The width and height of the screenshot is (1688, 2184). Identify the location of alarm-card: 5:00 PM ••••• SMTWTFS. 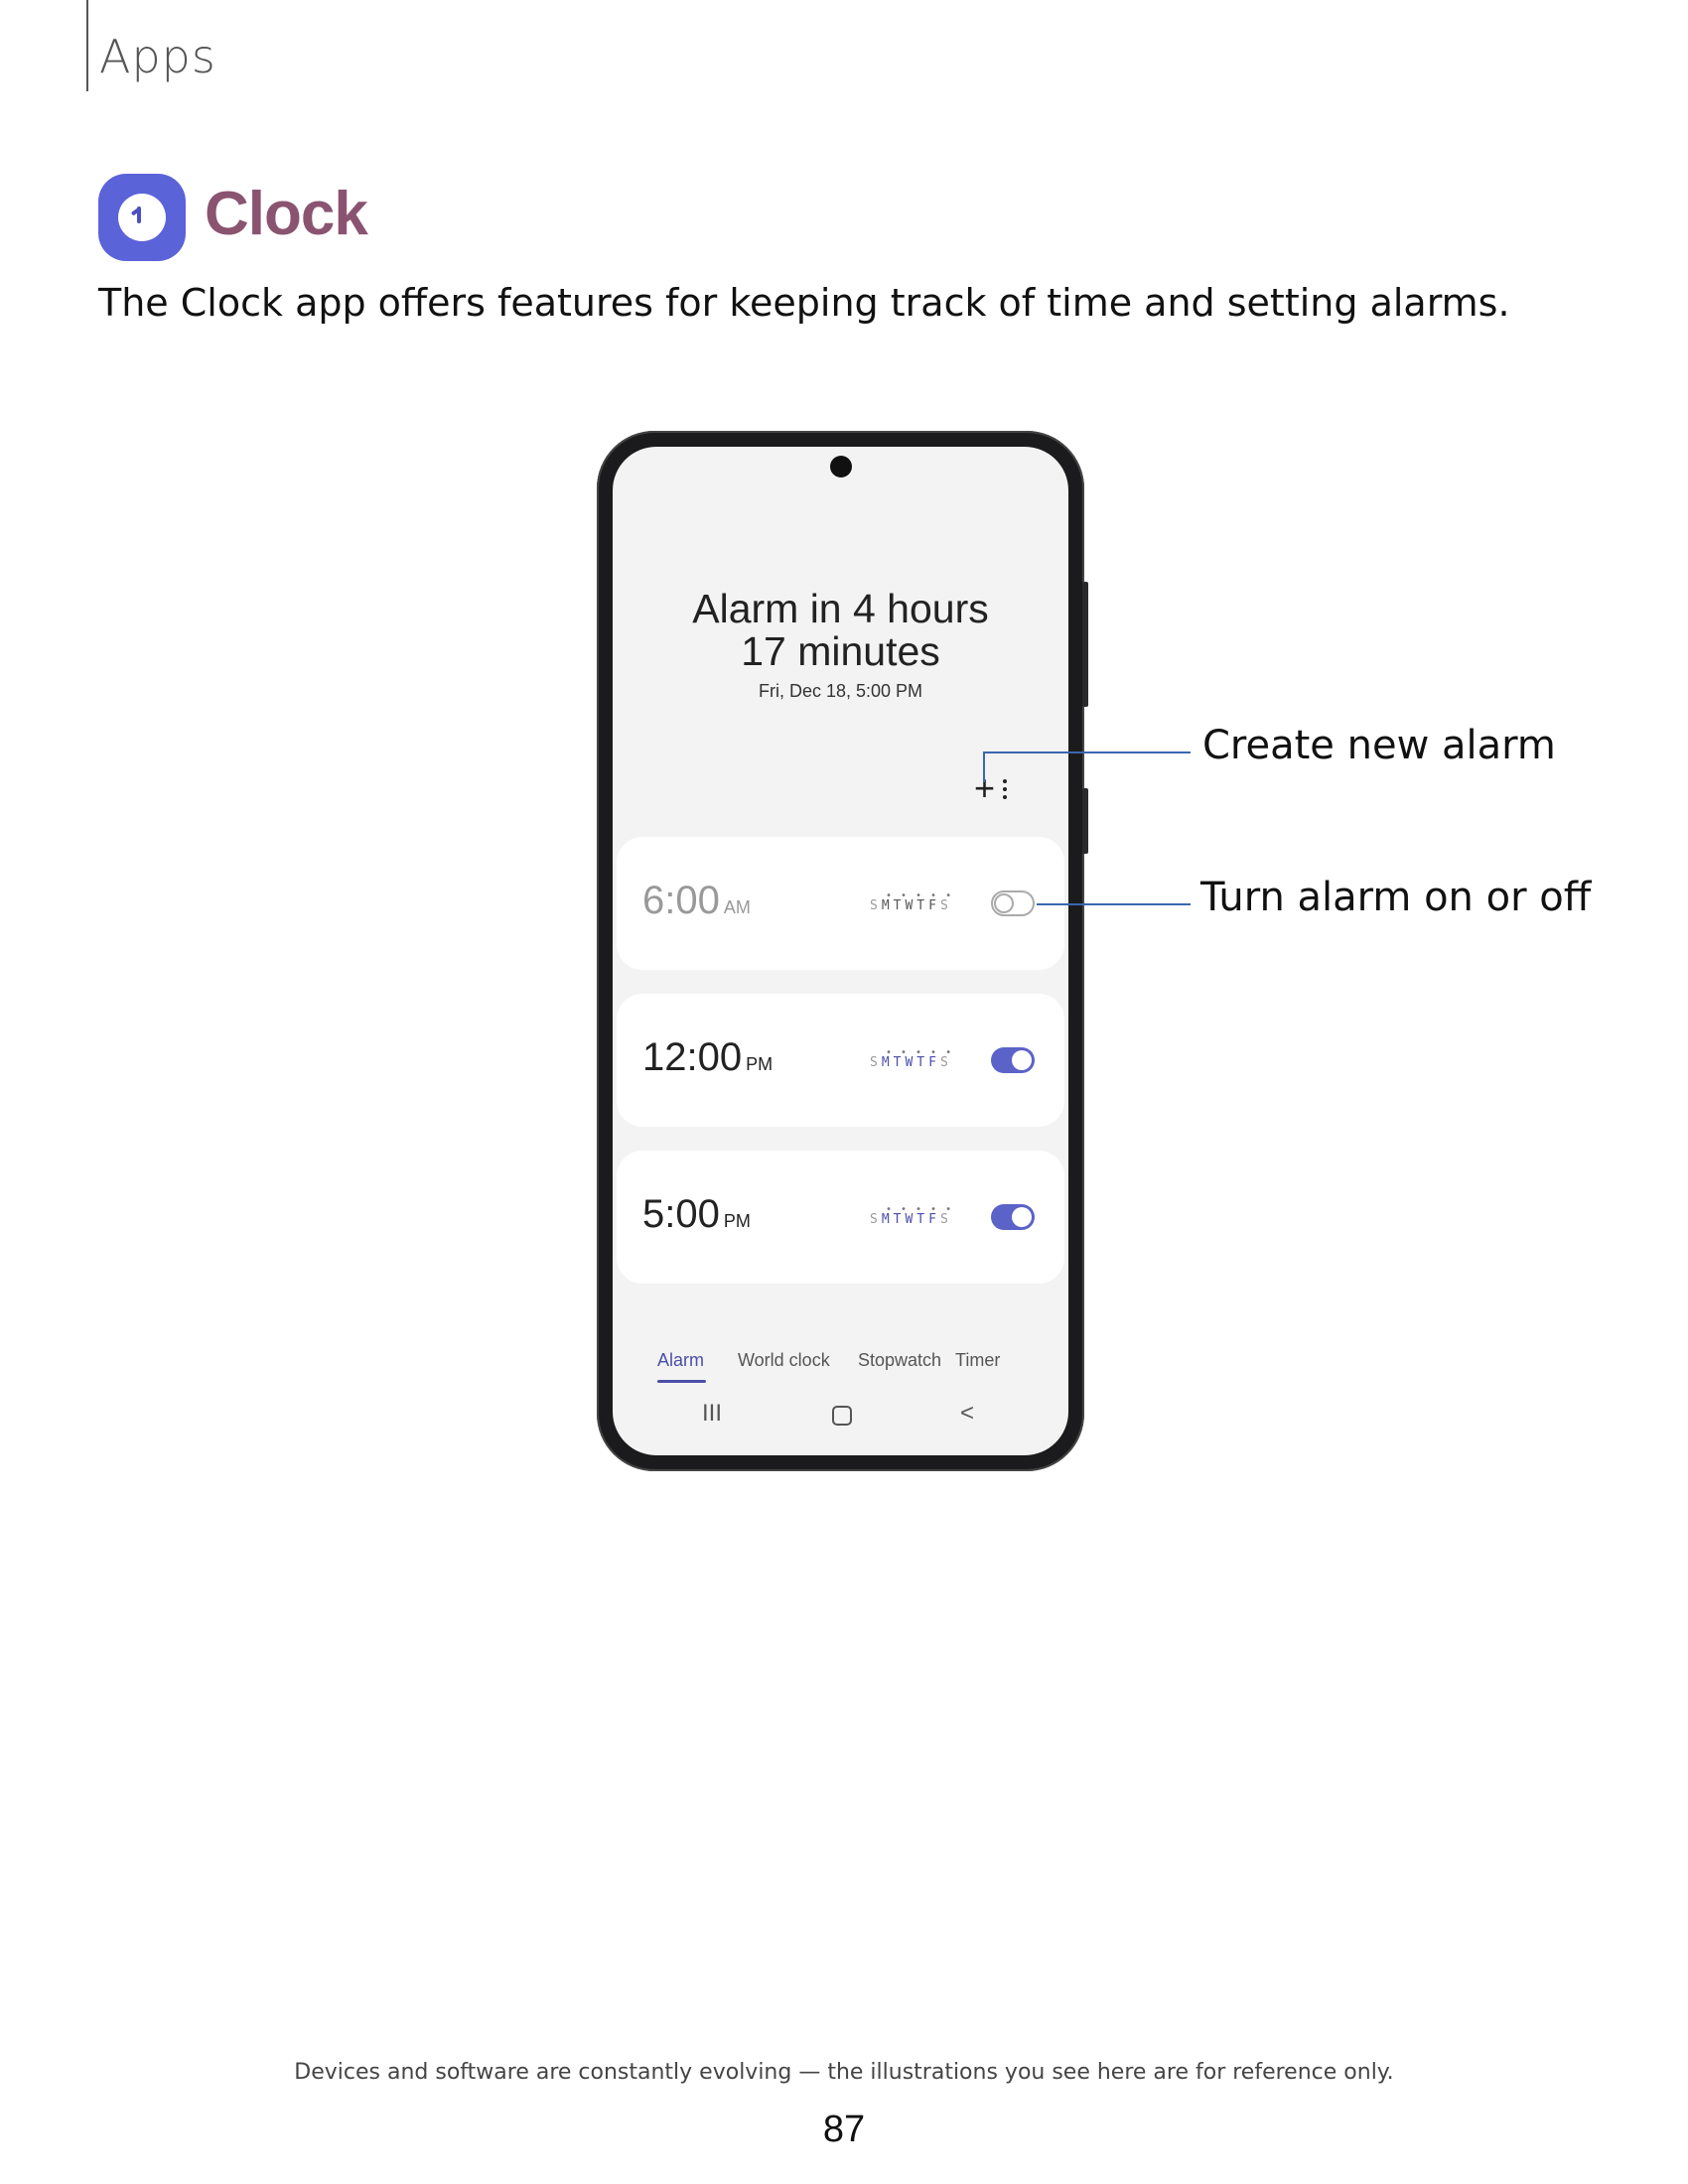
(840, 1217).